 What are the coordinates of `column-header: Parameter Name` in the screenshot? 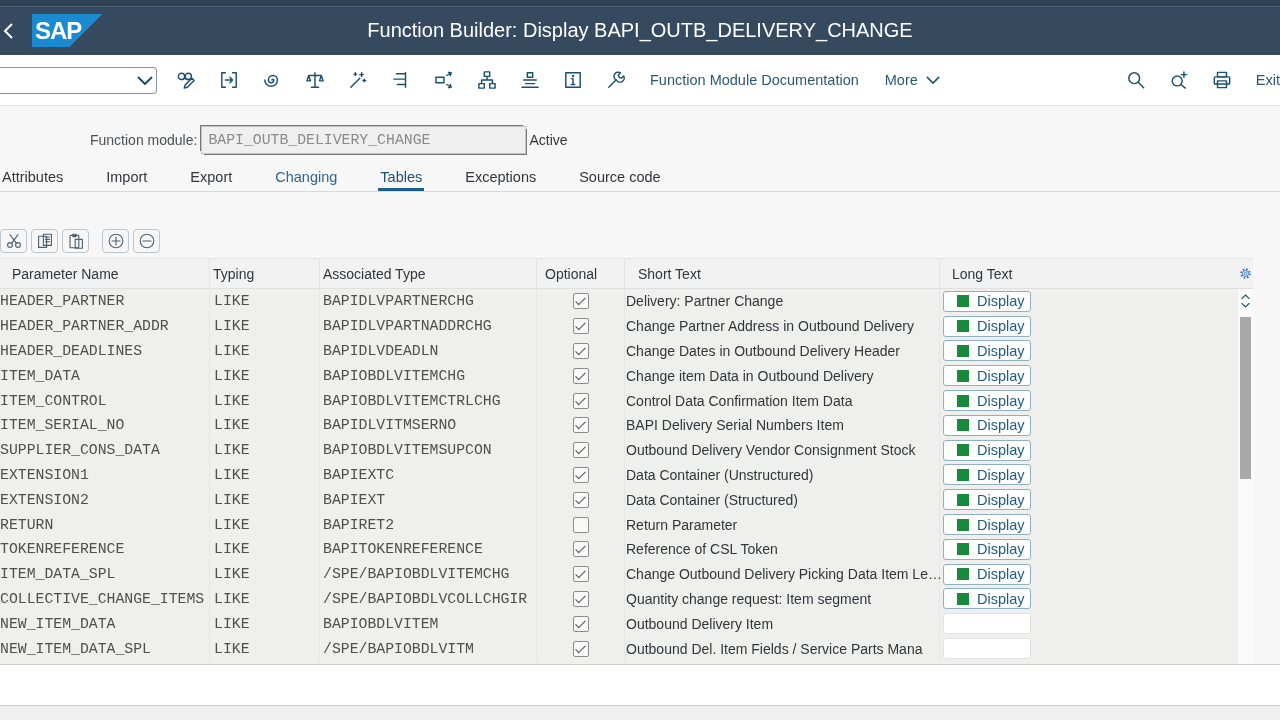 It's located at (105, 273).